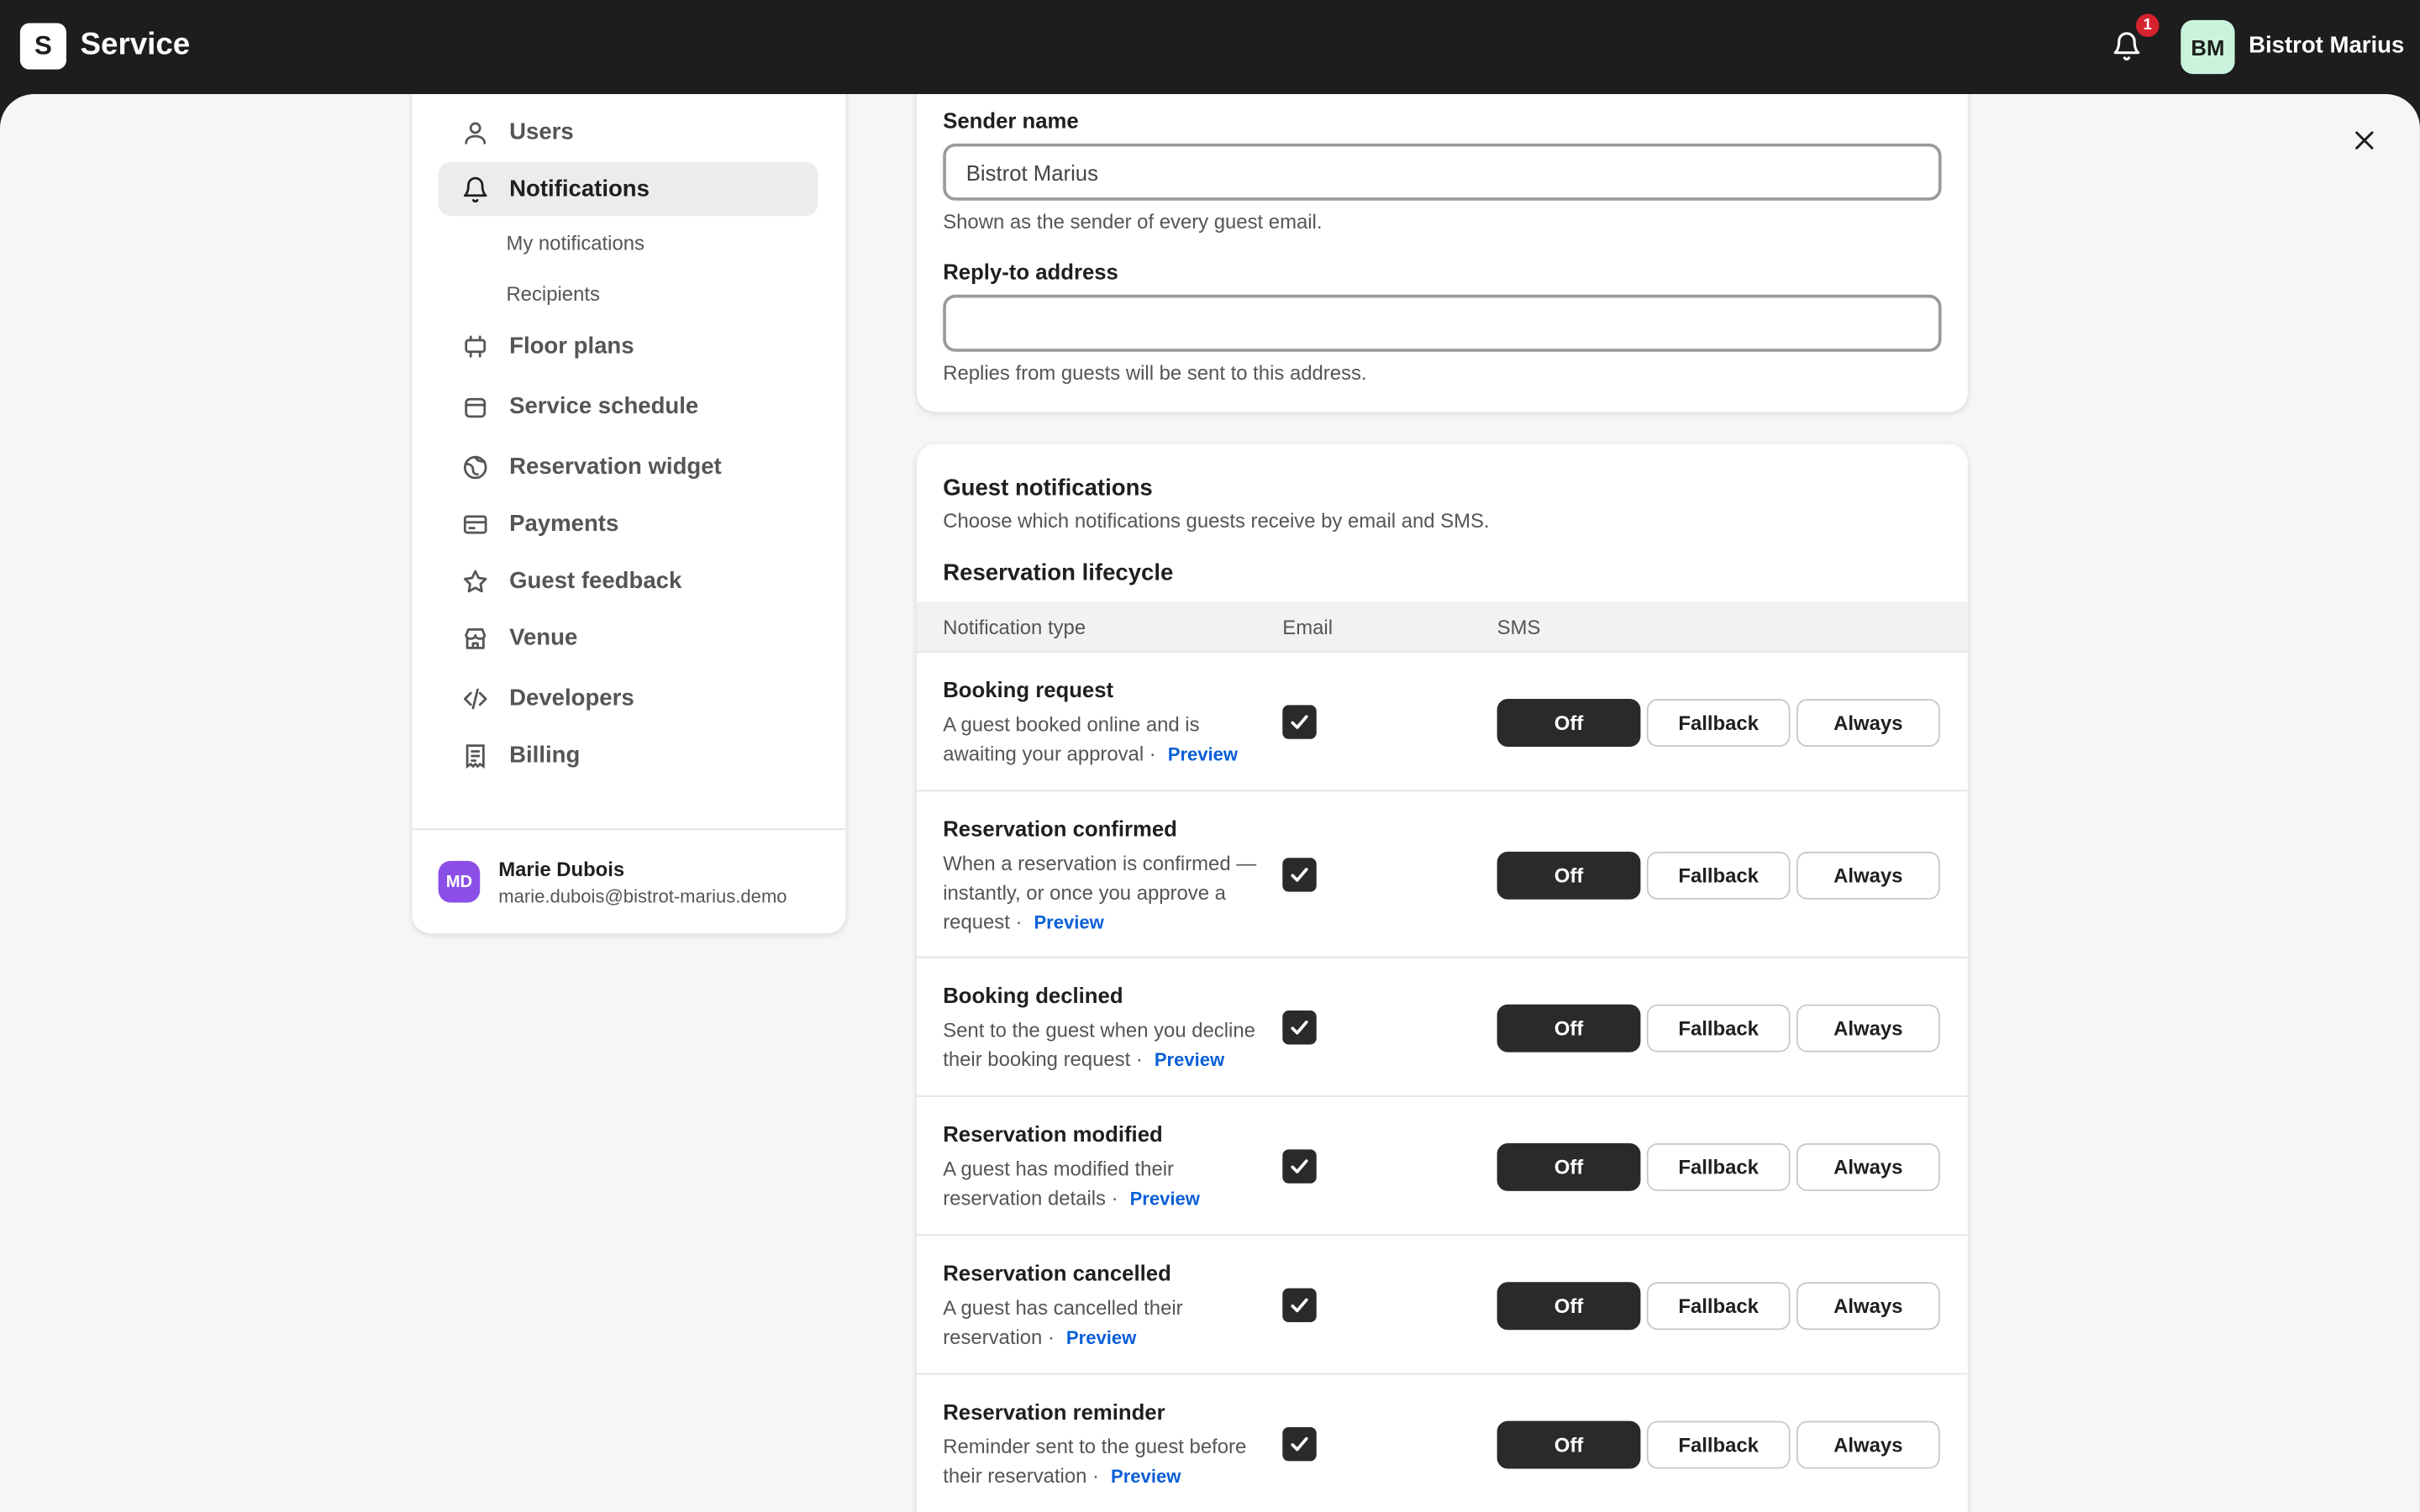 The image size is (2420, 1512). What do you see at coordinates (2364, 140) in the screenshot?
I see `close-icon` at bounding box center [2364, 140].